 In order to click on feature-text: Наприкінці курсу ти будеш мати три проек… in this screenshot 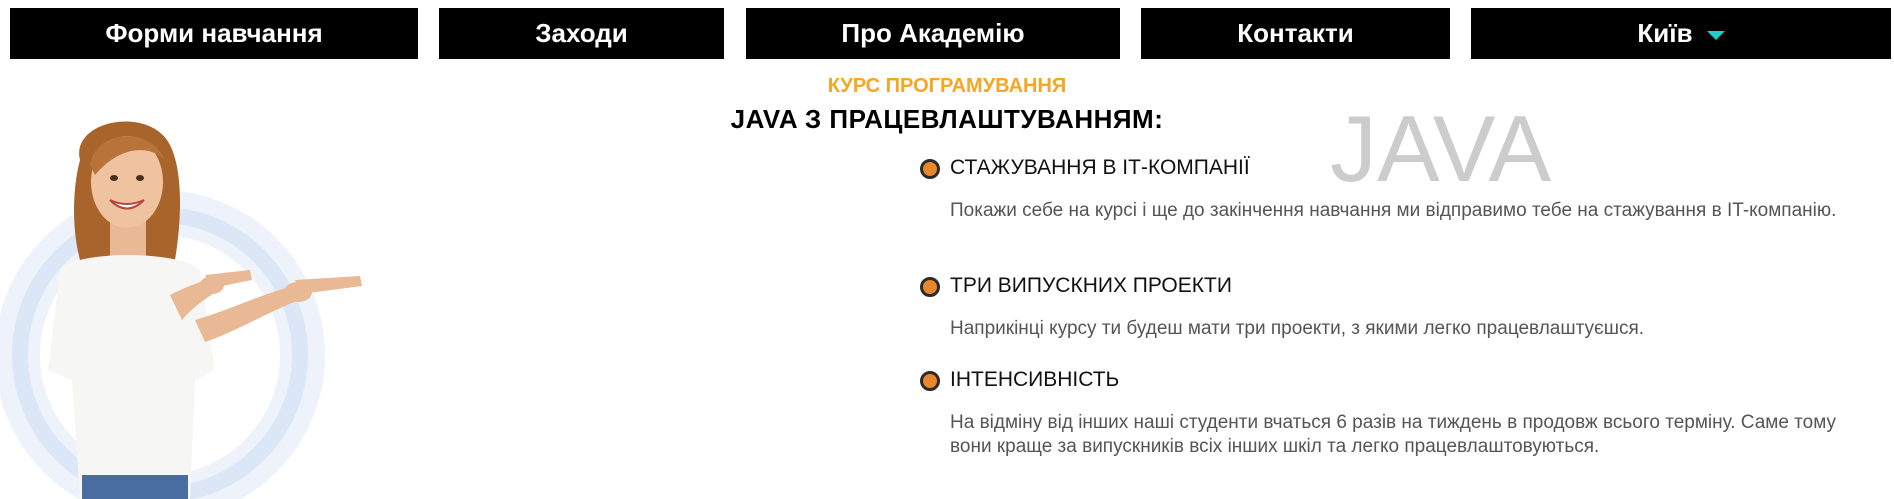, I will do `click(1297, 329)`.